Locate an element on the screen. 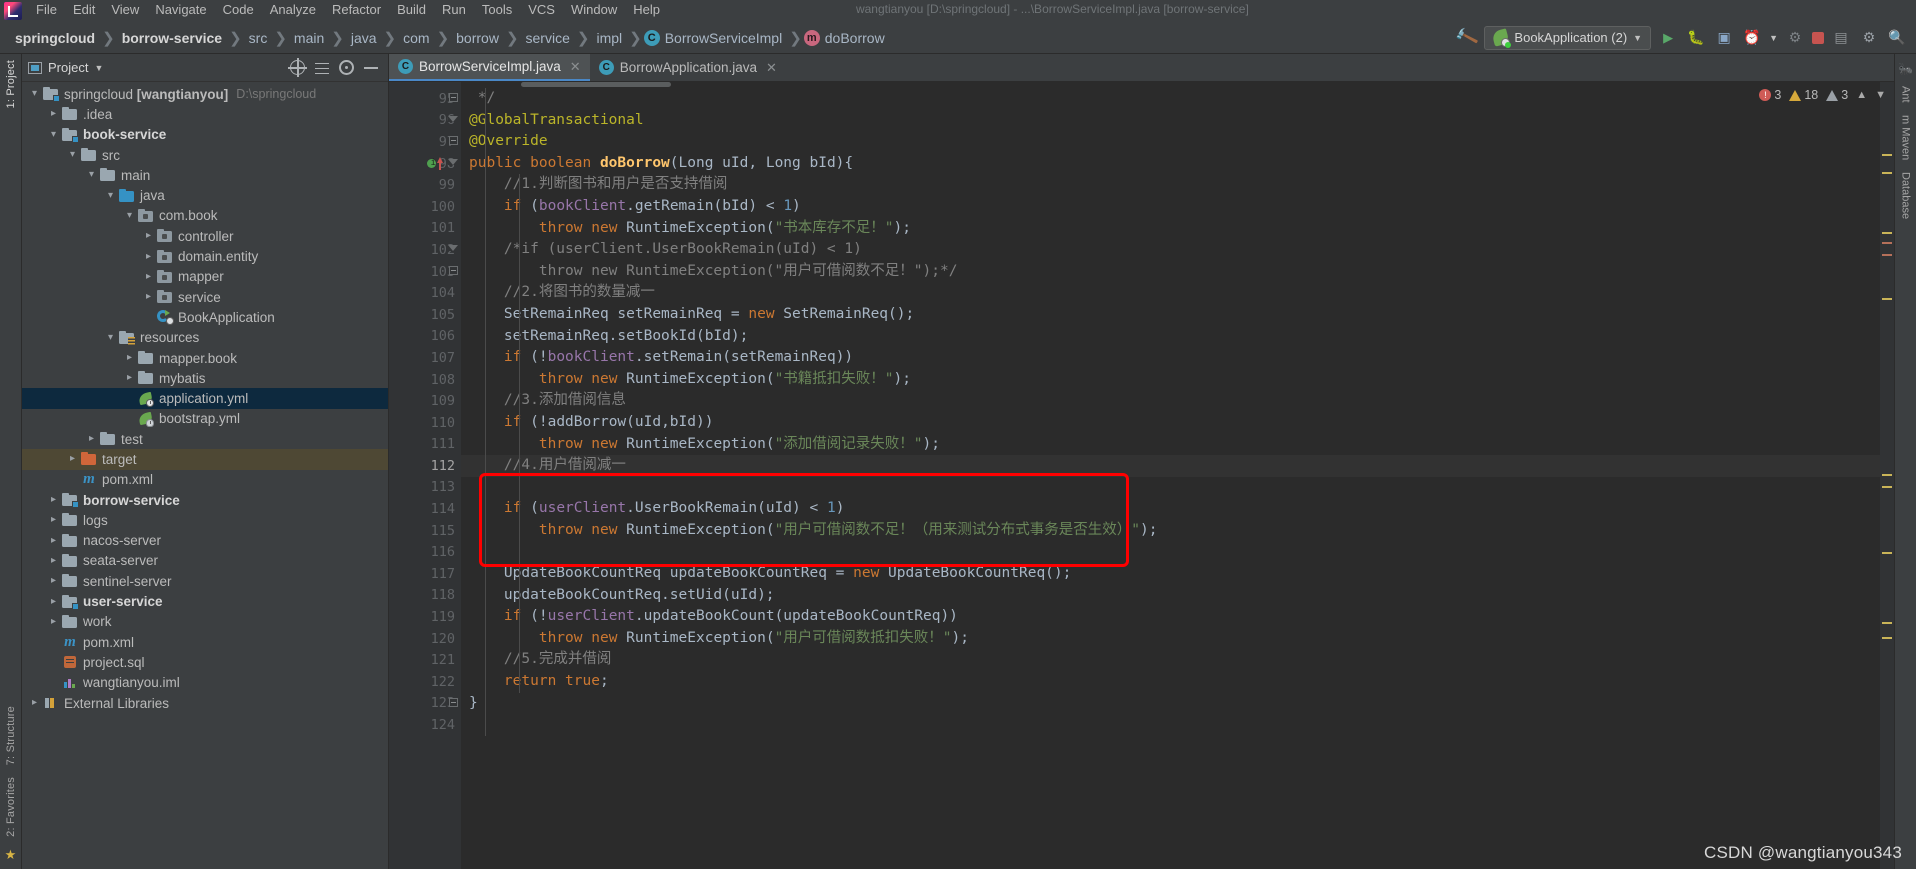 Image resolution: width=1916 pixels, height=869 pixels. tree-item-target: ▸ target is located at coordinates (205, 459).